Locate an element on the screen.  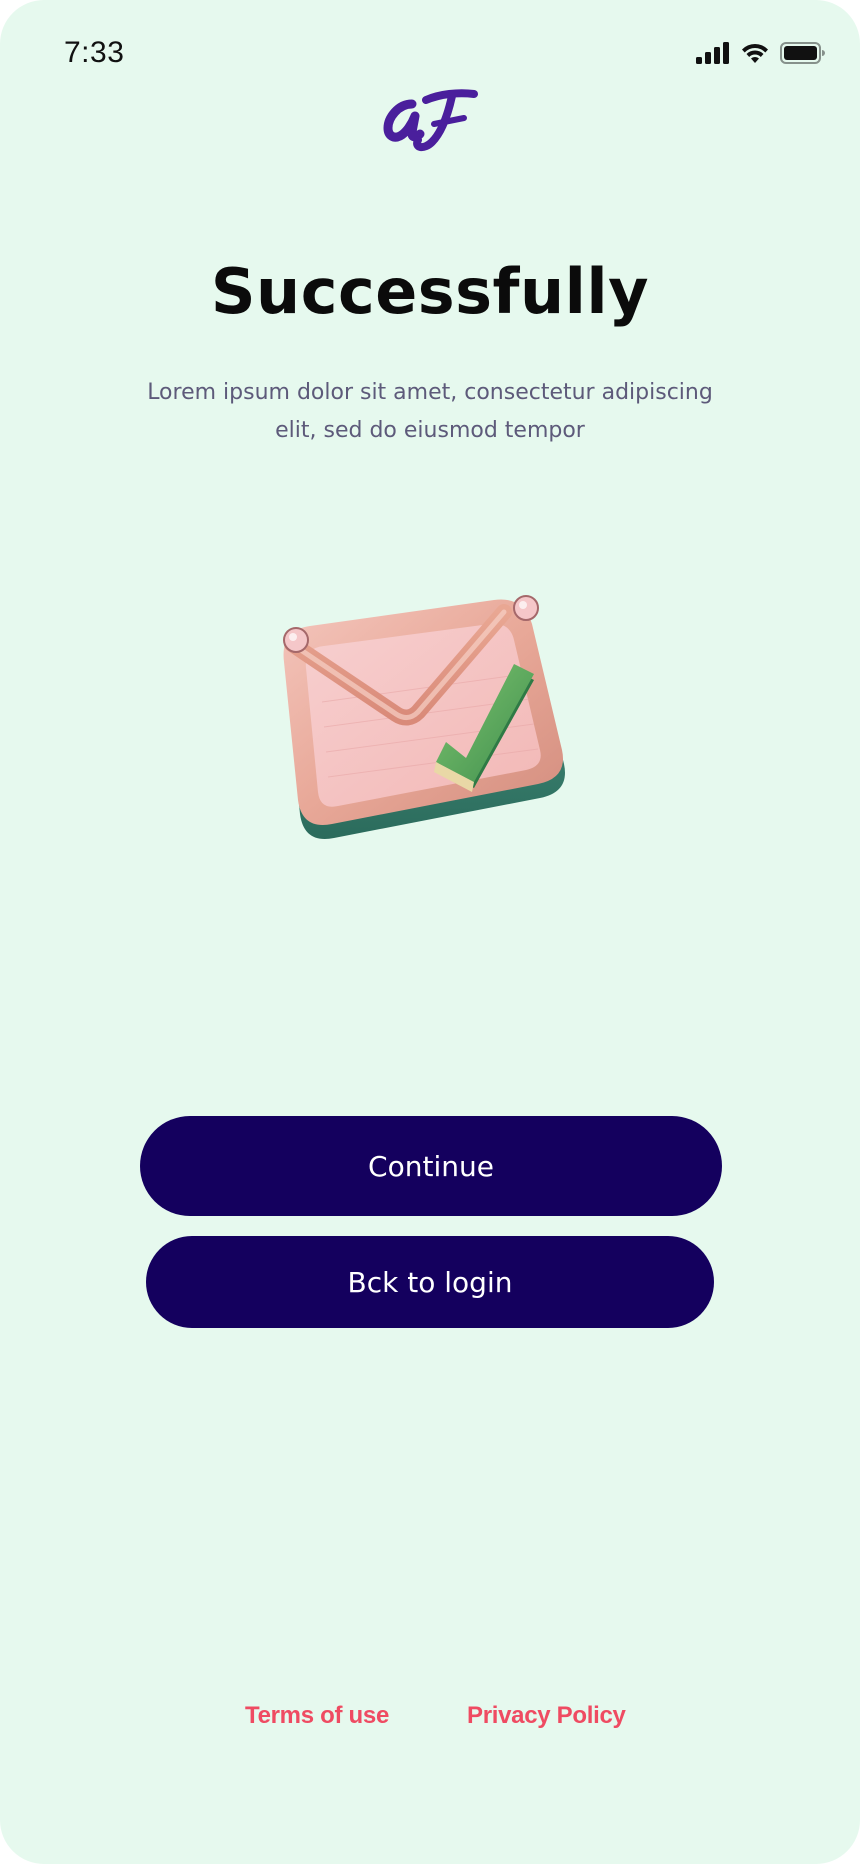
status-time: 7:33 is located at coordinates (94, 52).